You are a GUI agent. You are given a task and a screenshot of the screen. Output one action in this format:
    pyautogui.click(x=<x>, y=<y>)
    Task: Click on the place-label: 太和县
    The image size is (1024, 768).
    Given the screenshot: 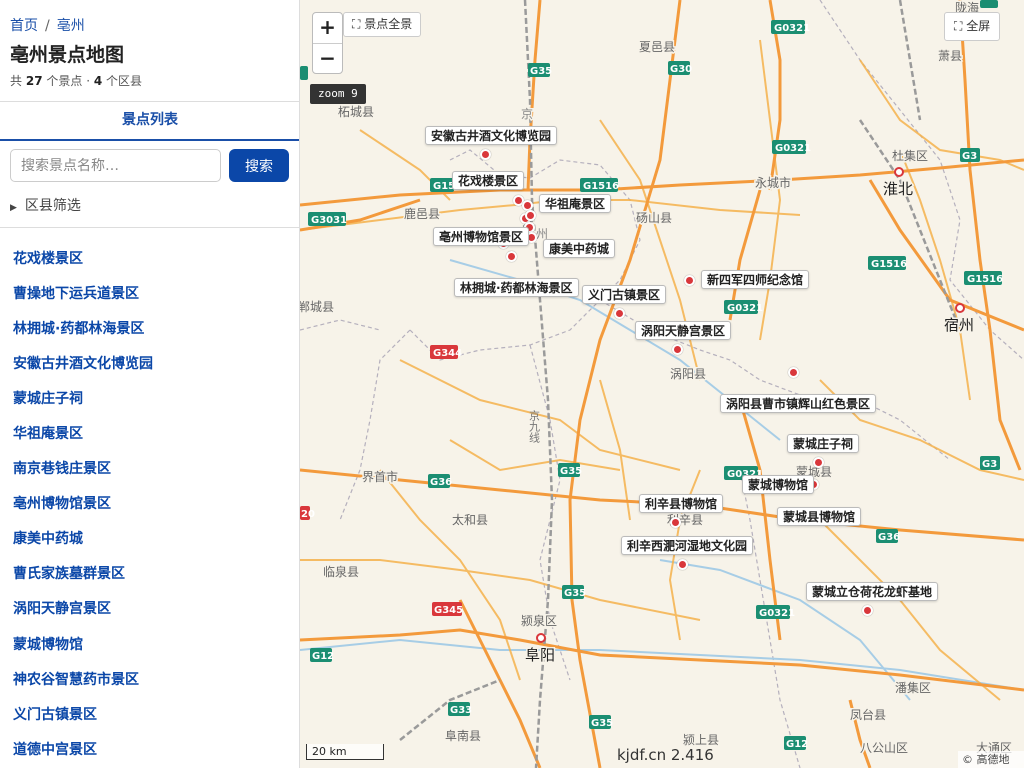 What is the action you would take?
    pyautogui.click(x=470, y=519)
    